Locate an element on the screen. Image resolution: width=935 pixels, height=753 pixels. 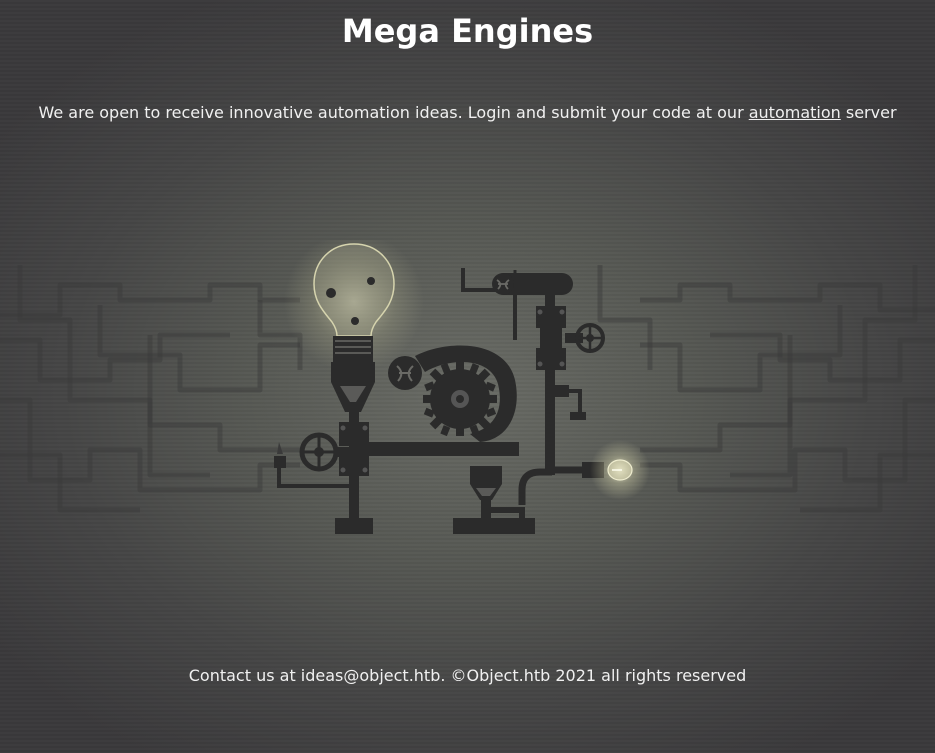
top-fan-icon is located at coordinates (532, 284).